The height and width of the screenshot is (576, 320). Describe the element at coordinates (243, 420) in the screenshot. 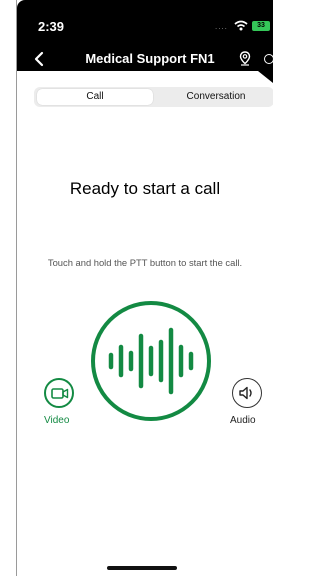

I see `audio-label: Audio` at that location.